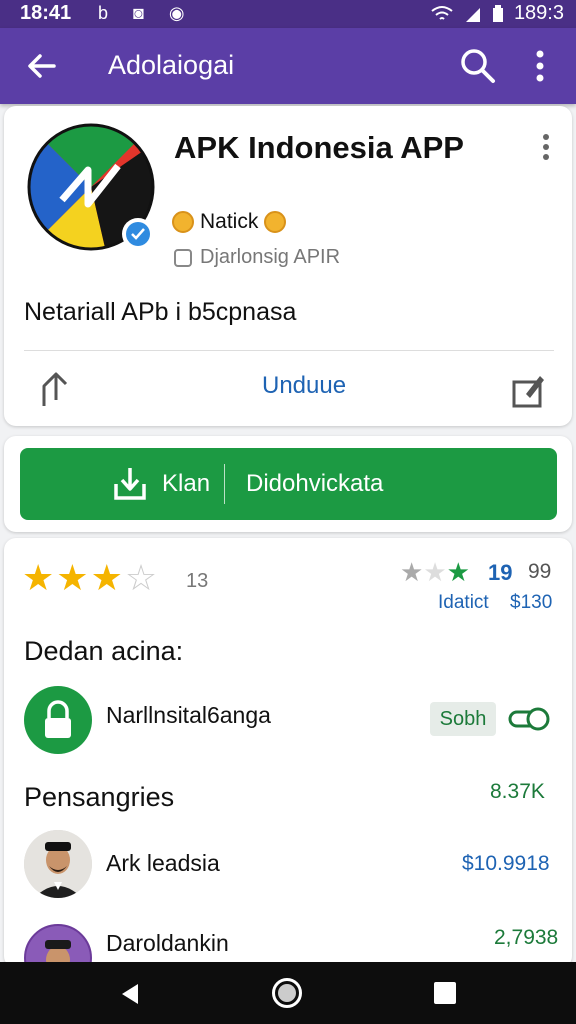  What do you see at coordinates (99, 797) in the screenshot?
I see `section-title-people: Pensangries` at bounding box center [99, 797].